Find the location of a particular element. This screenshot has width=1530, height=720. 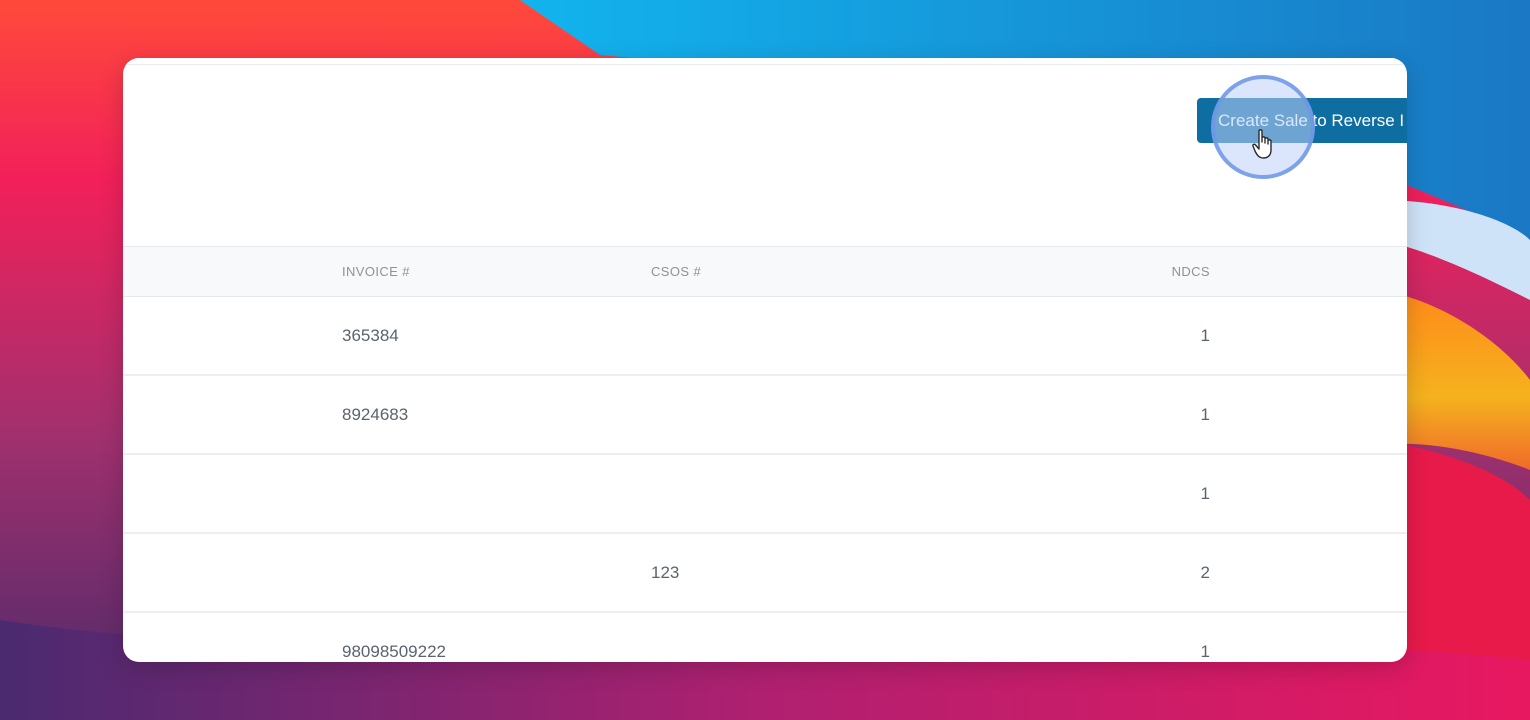

cell-invoice: 365384 is located at coordinates (370, 335).